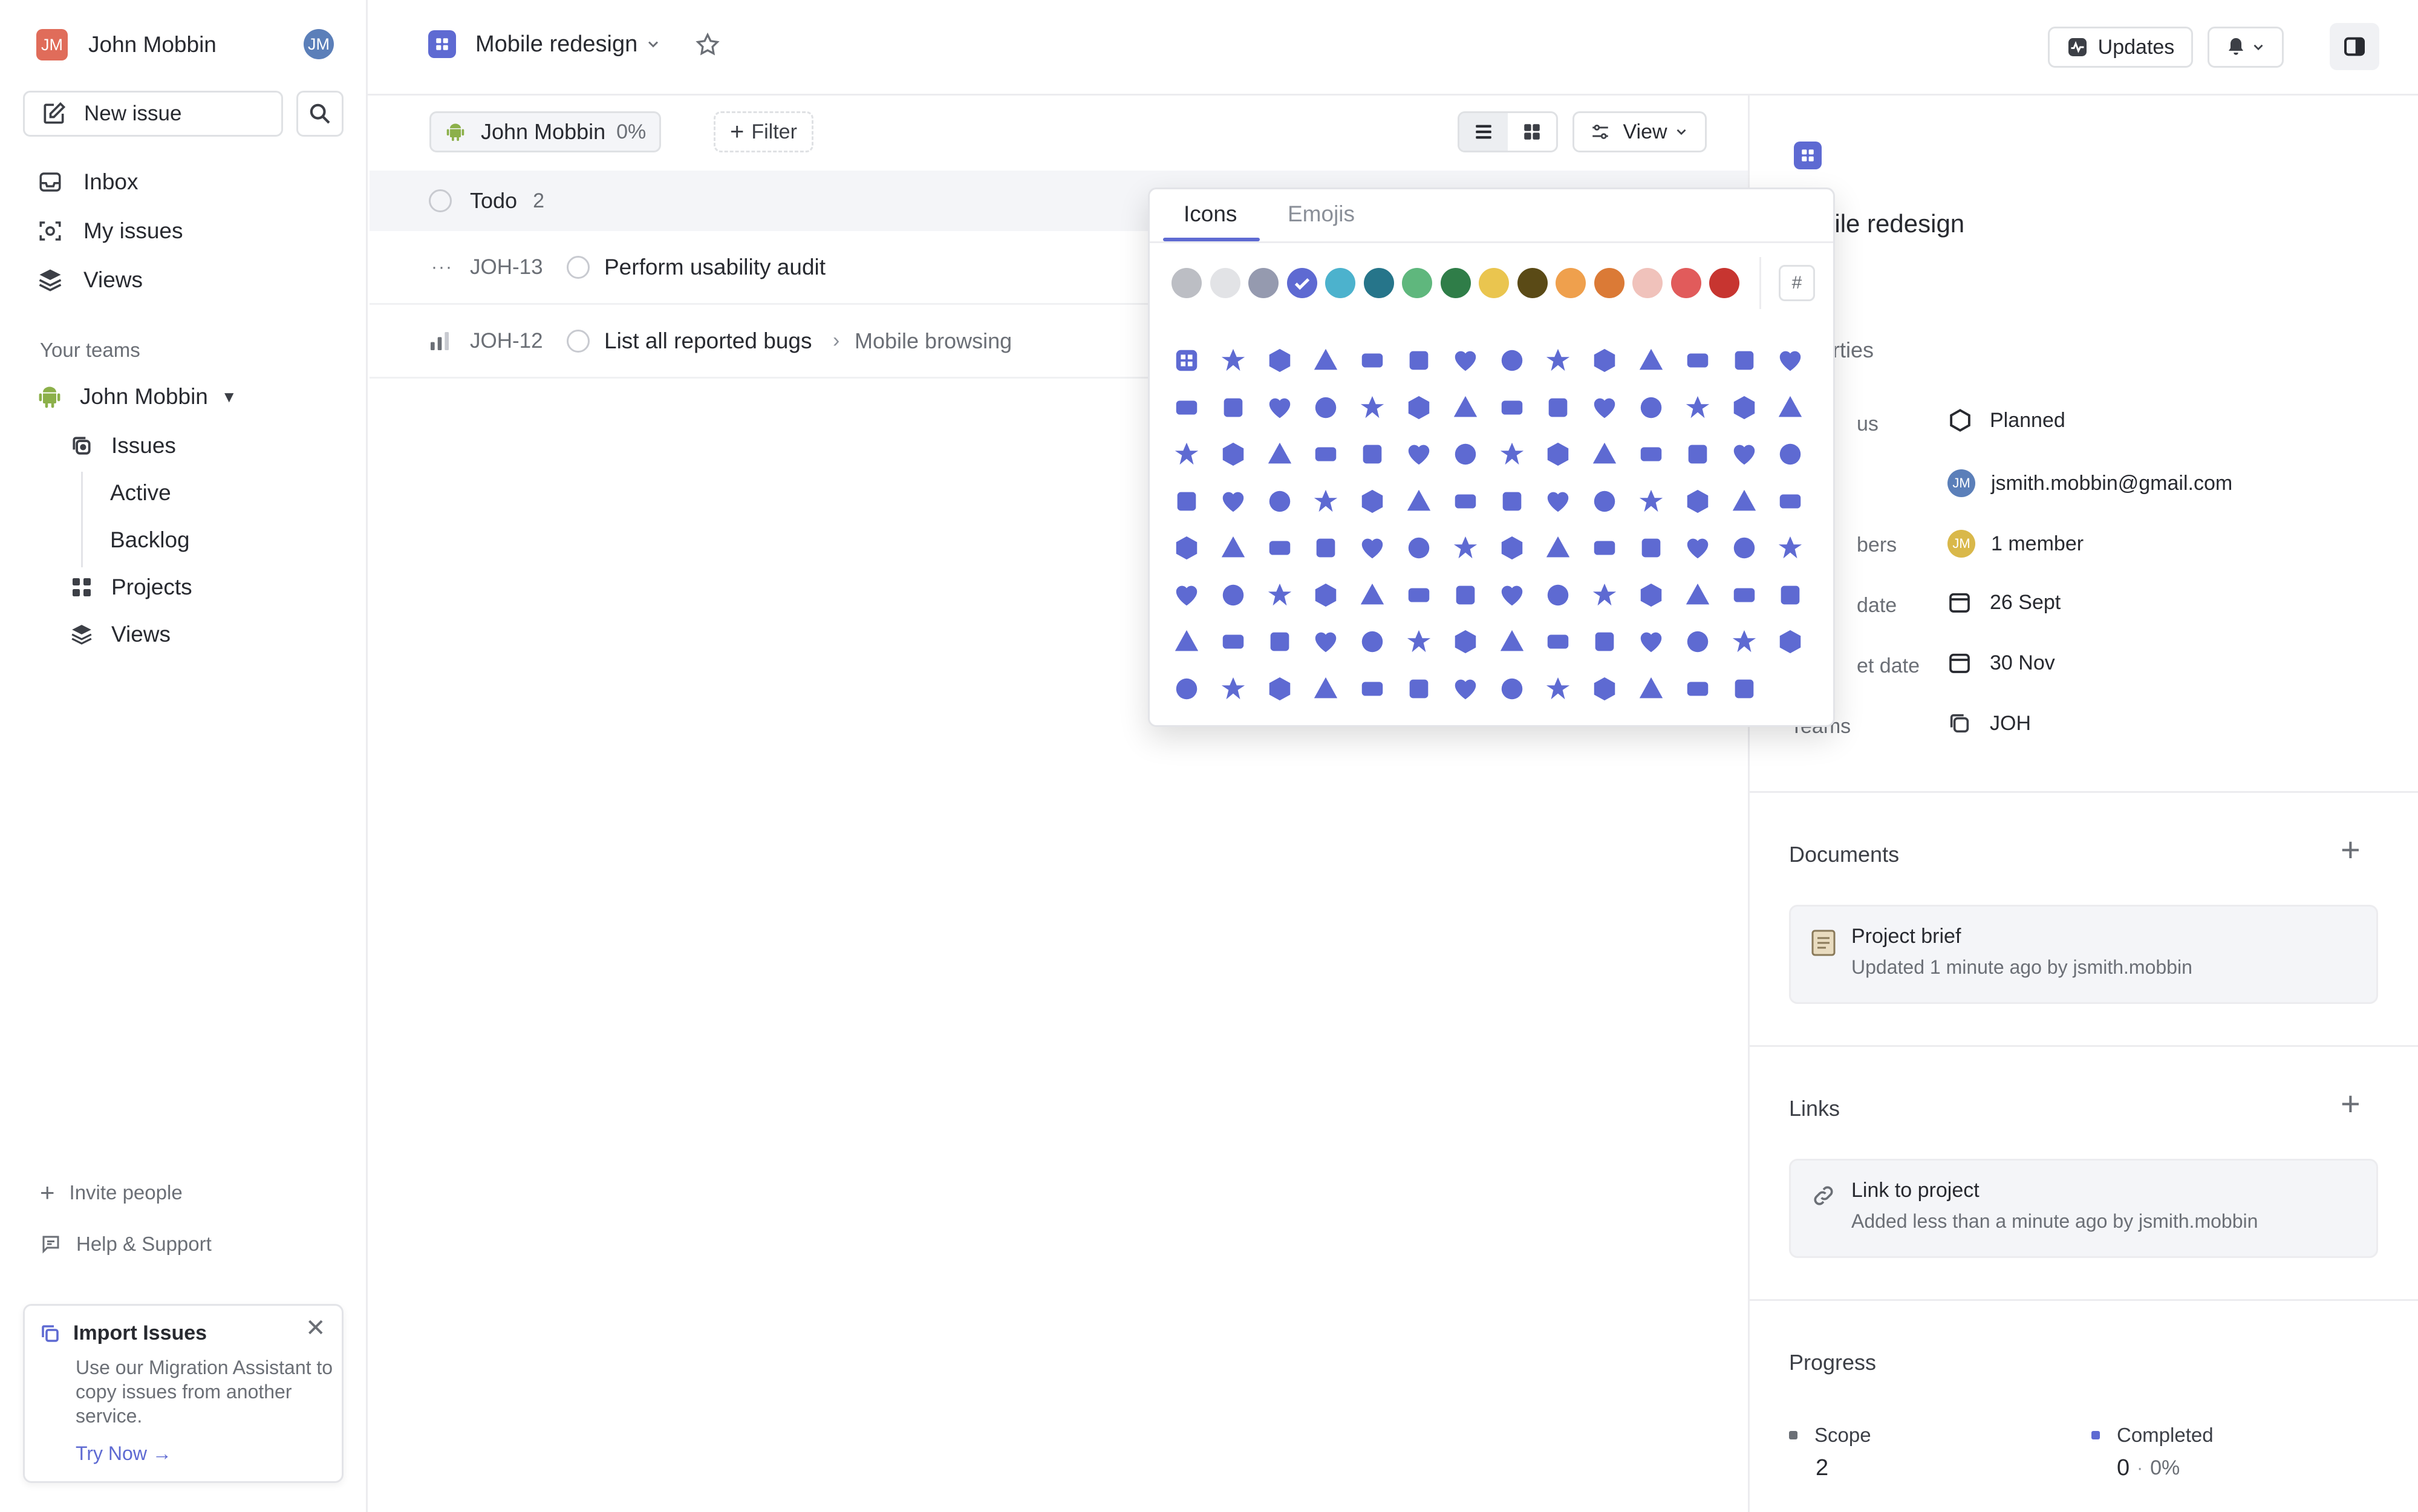 This screenshot has width=2418, height=1512. Describe the element at coordinates (187, 182) in the screenshot. I see `nav-inbox: Inbox` at that location.